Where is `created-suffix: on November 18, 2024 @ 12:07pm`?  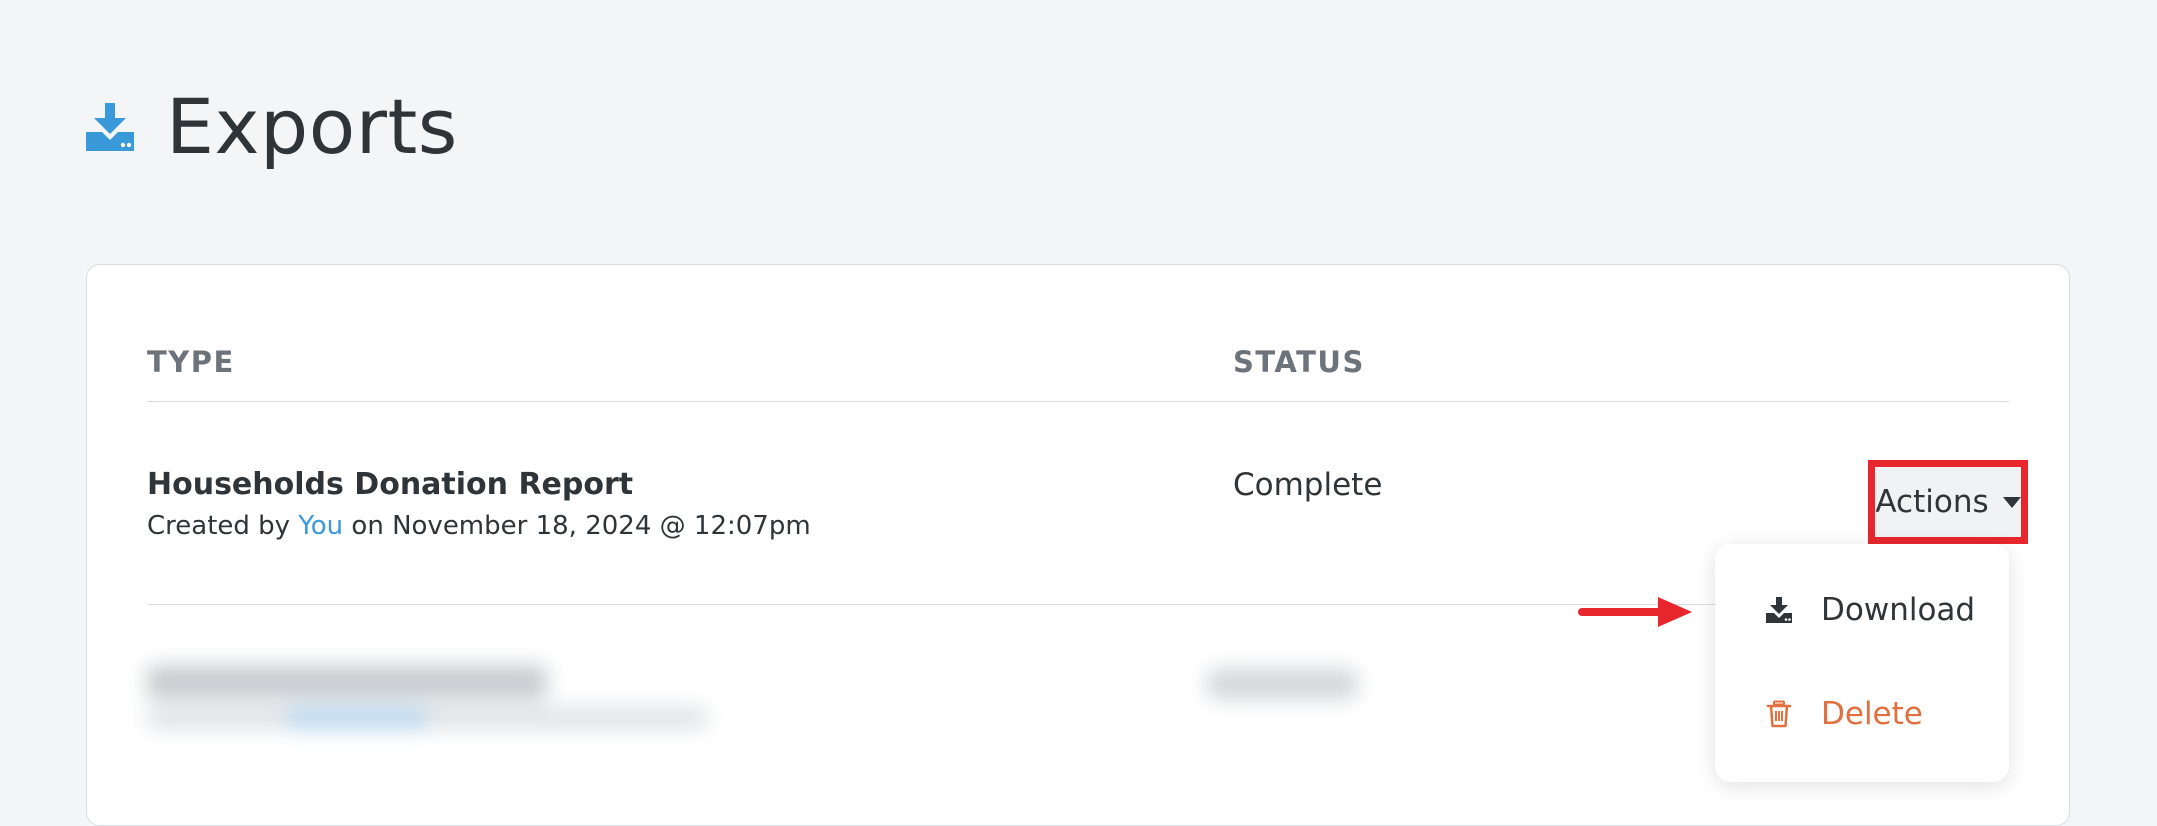
created-suffix: on November 18, 2024 @ 12:07pm is located at coordinates (581, 526).